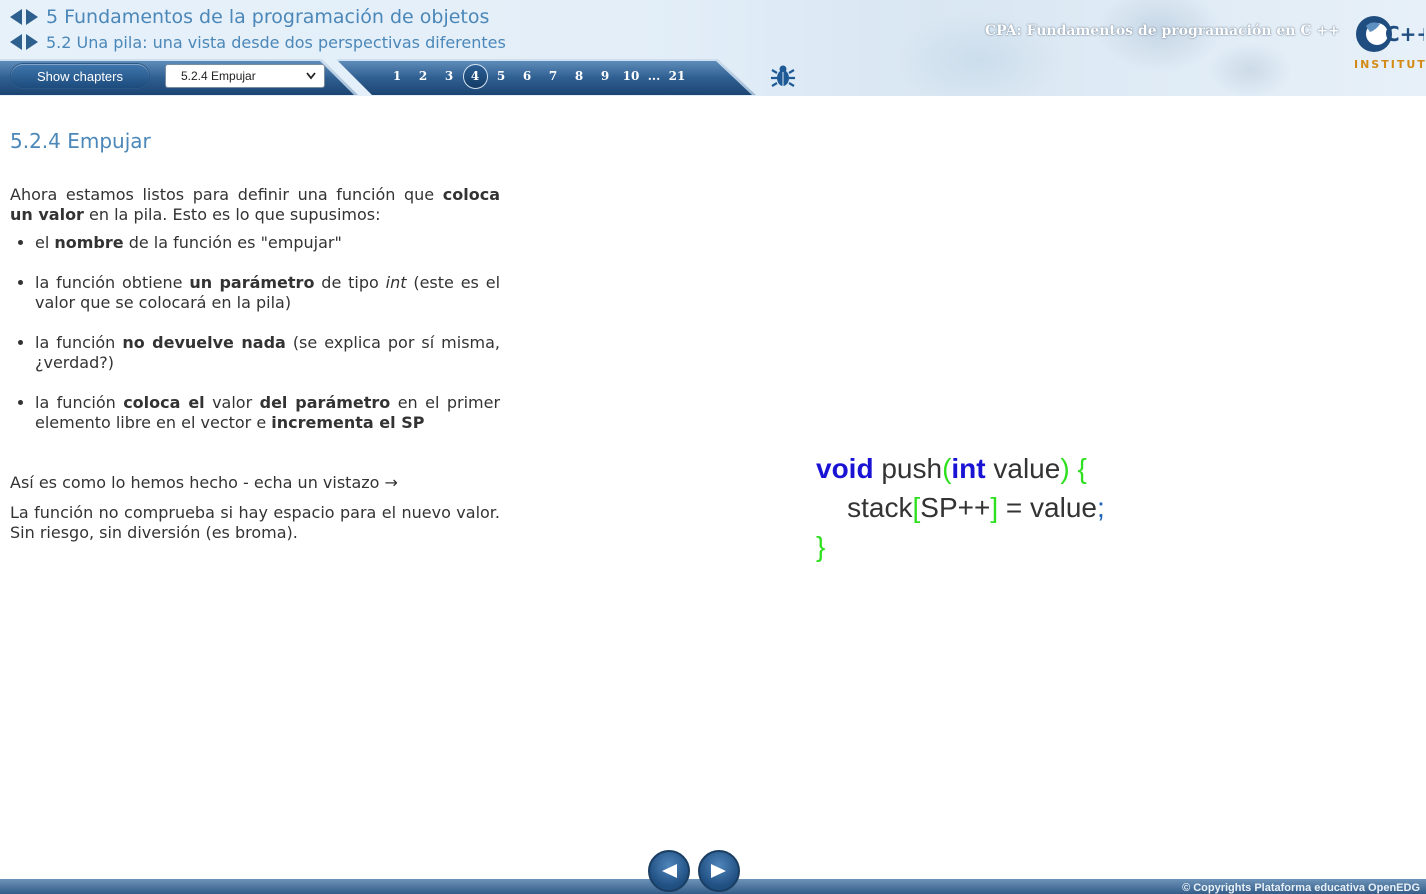  What do you see at coordinates (32, 17) in the screenshot?
I see `next-chapter-icon` at bounding box center [32, 17].